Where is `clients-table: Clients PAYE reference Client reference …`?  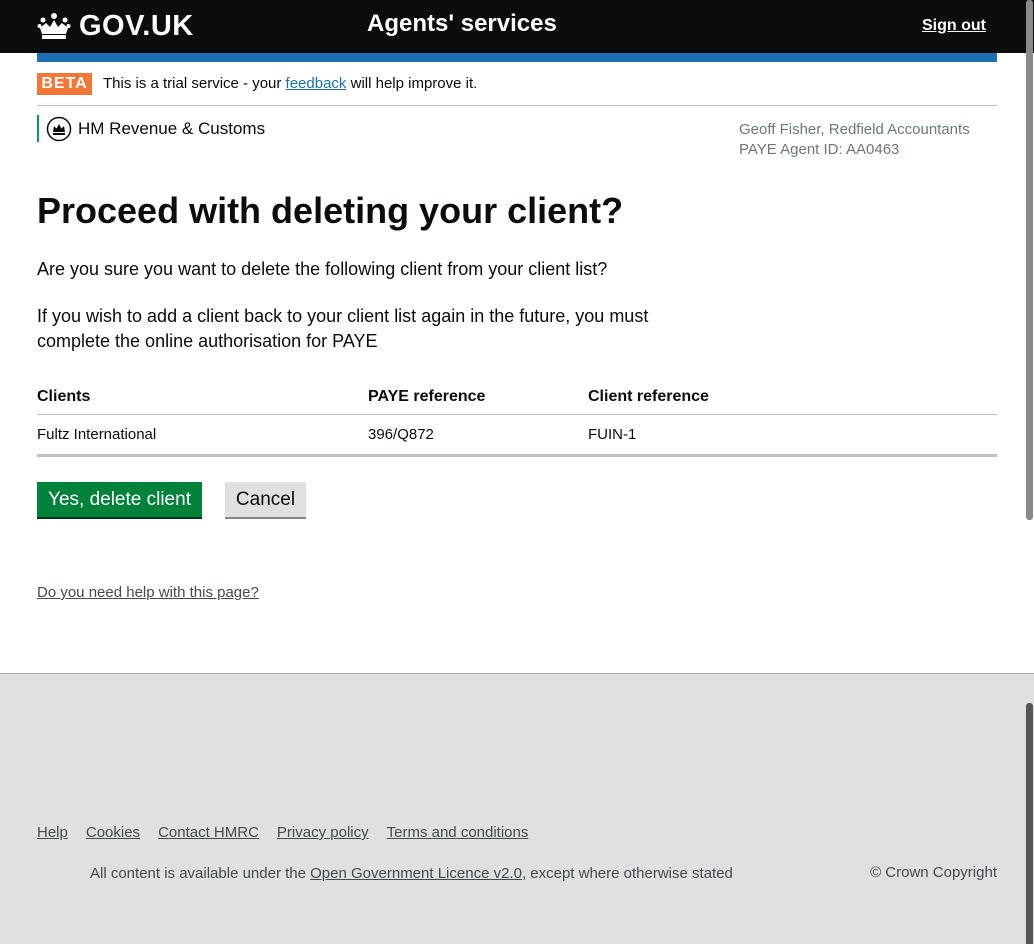
clients-table: Clients PAYE reference Client reference … is located at coordinates (517, 418).